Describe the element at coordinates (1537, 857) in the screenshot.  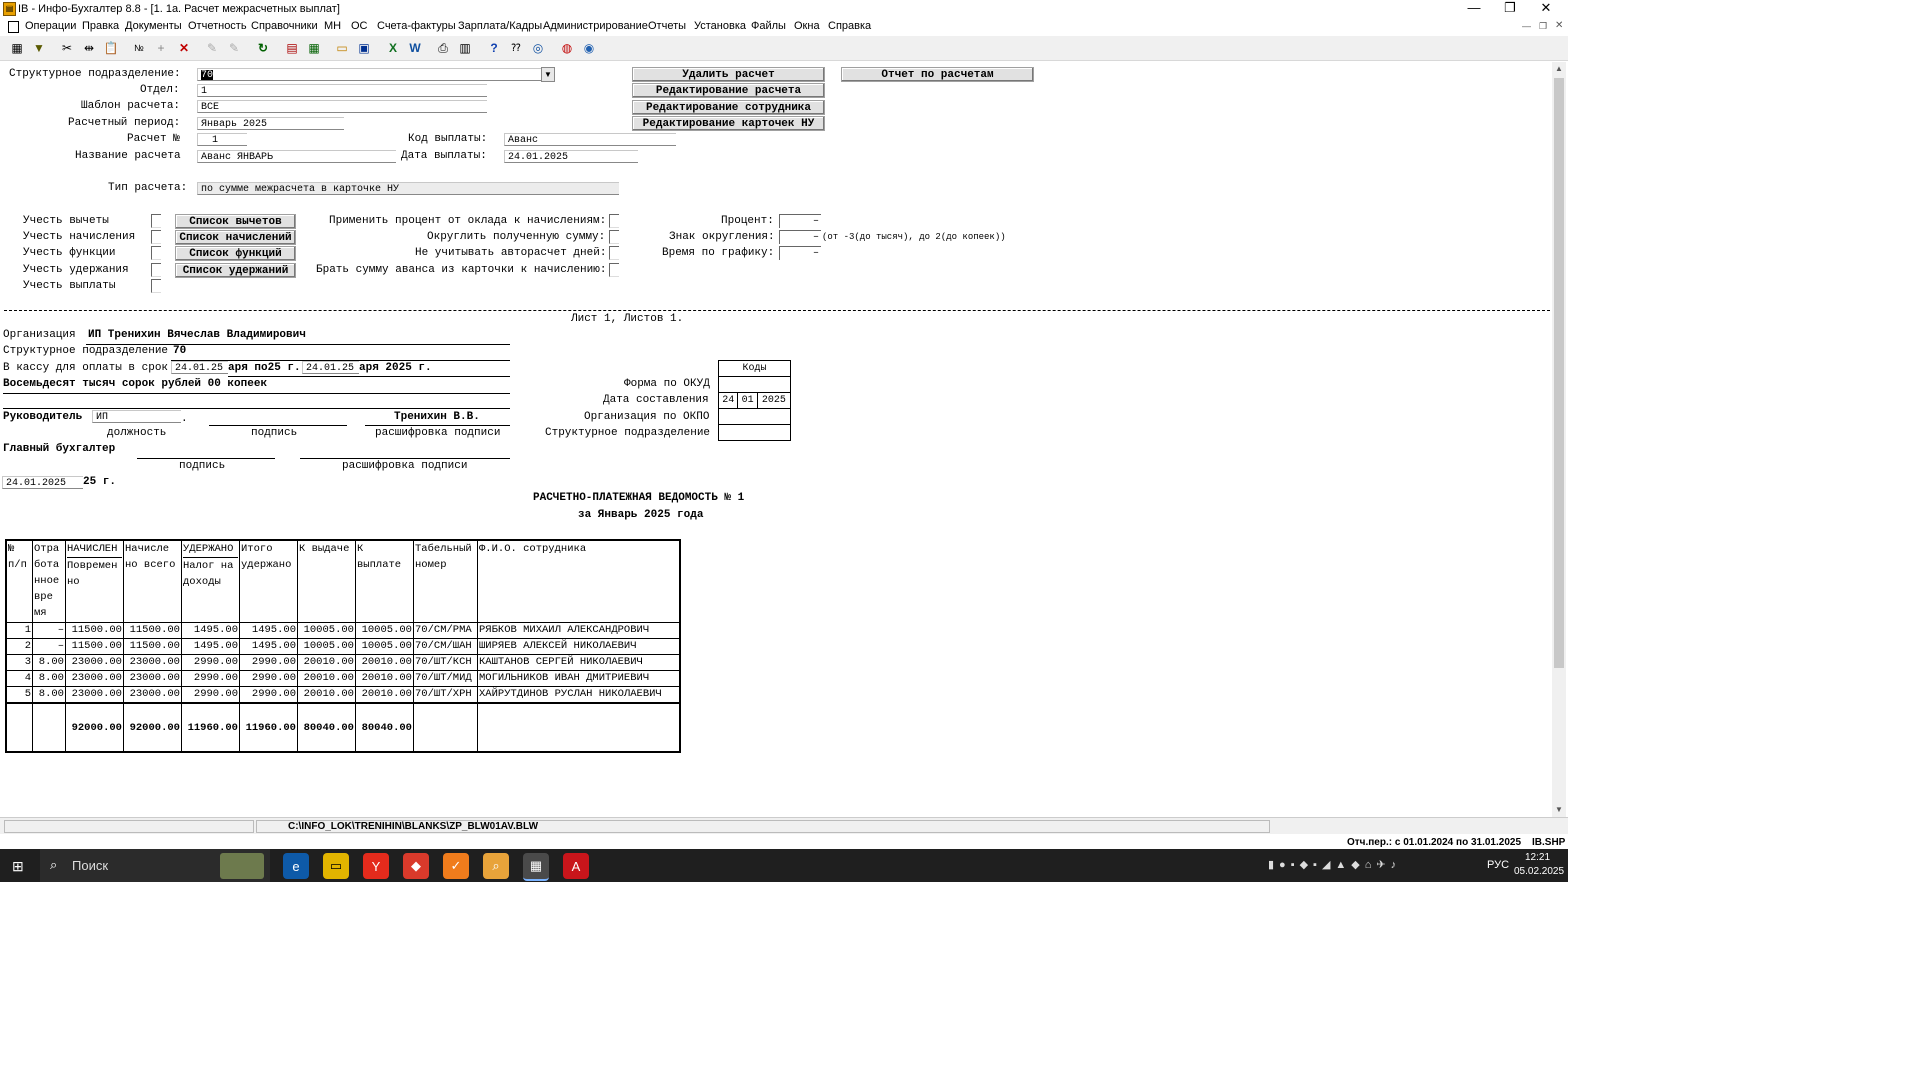
I see `clock-time: 12:21` at that location.